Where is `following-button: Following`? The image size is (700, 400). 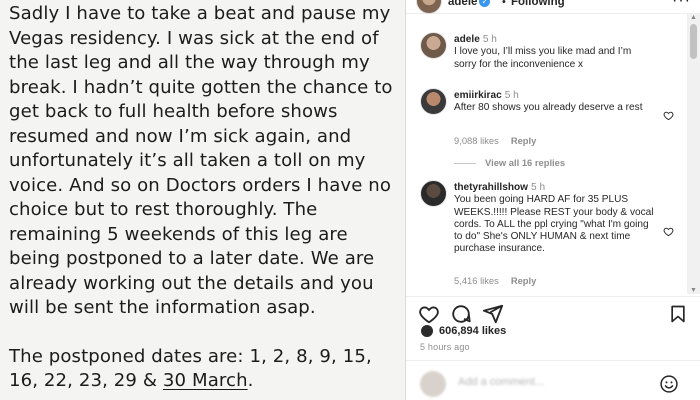 following-button: Following is located at coordinates (538, 4).